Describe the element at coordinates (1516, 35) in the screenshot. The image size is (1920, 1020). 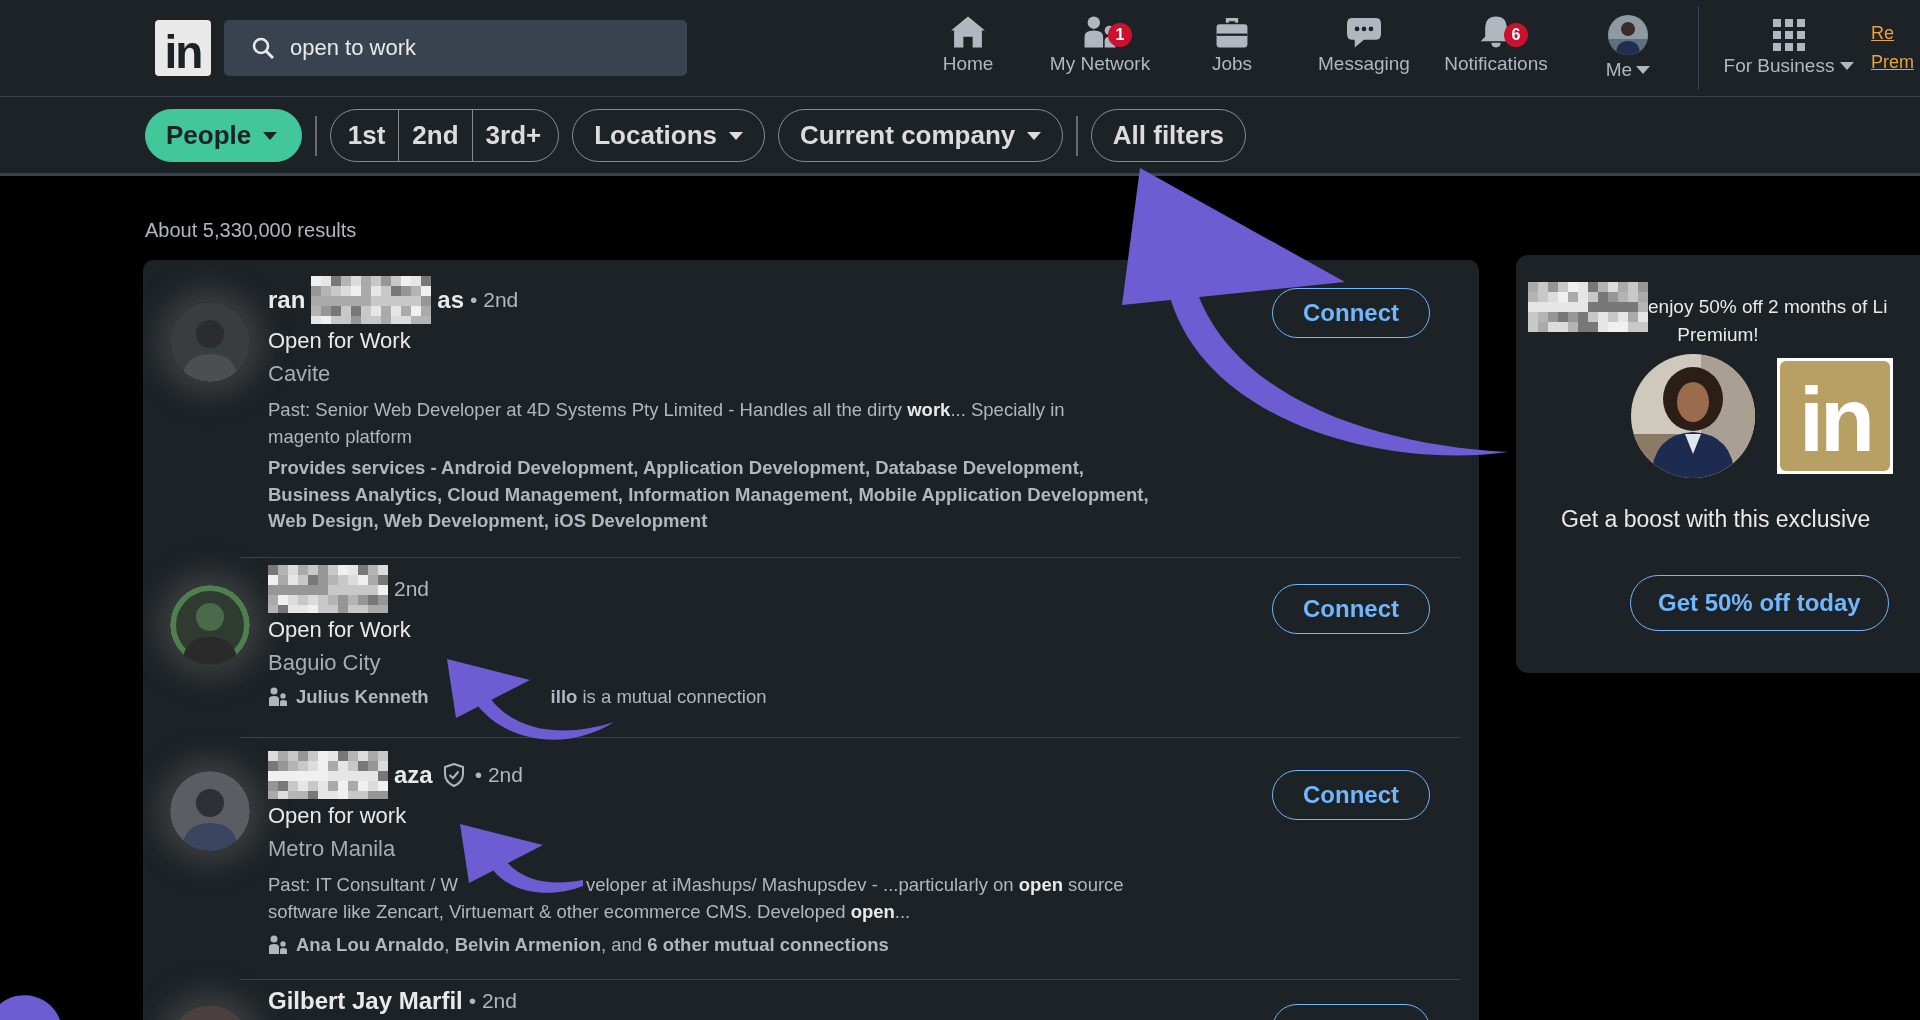
I see `notification-badge: 6` at that location.